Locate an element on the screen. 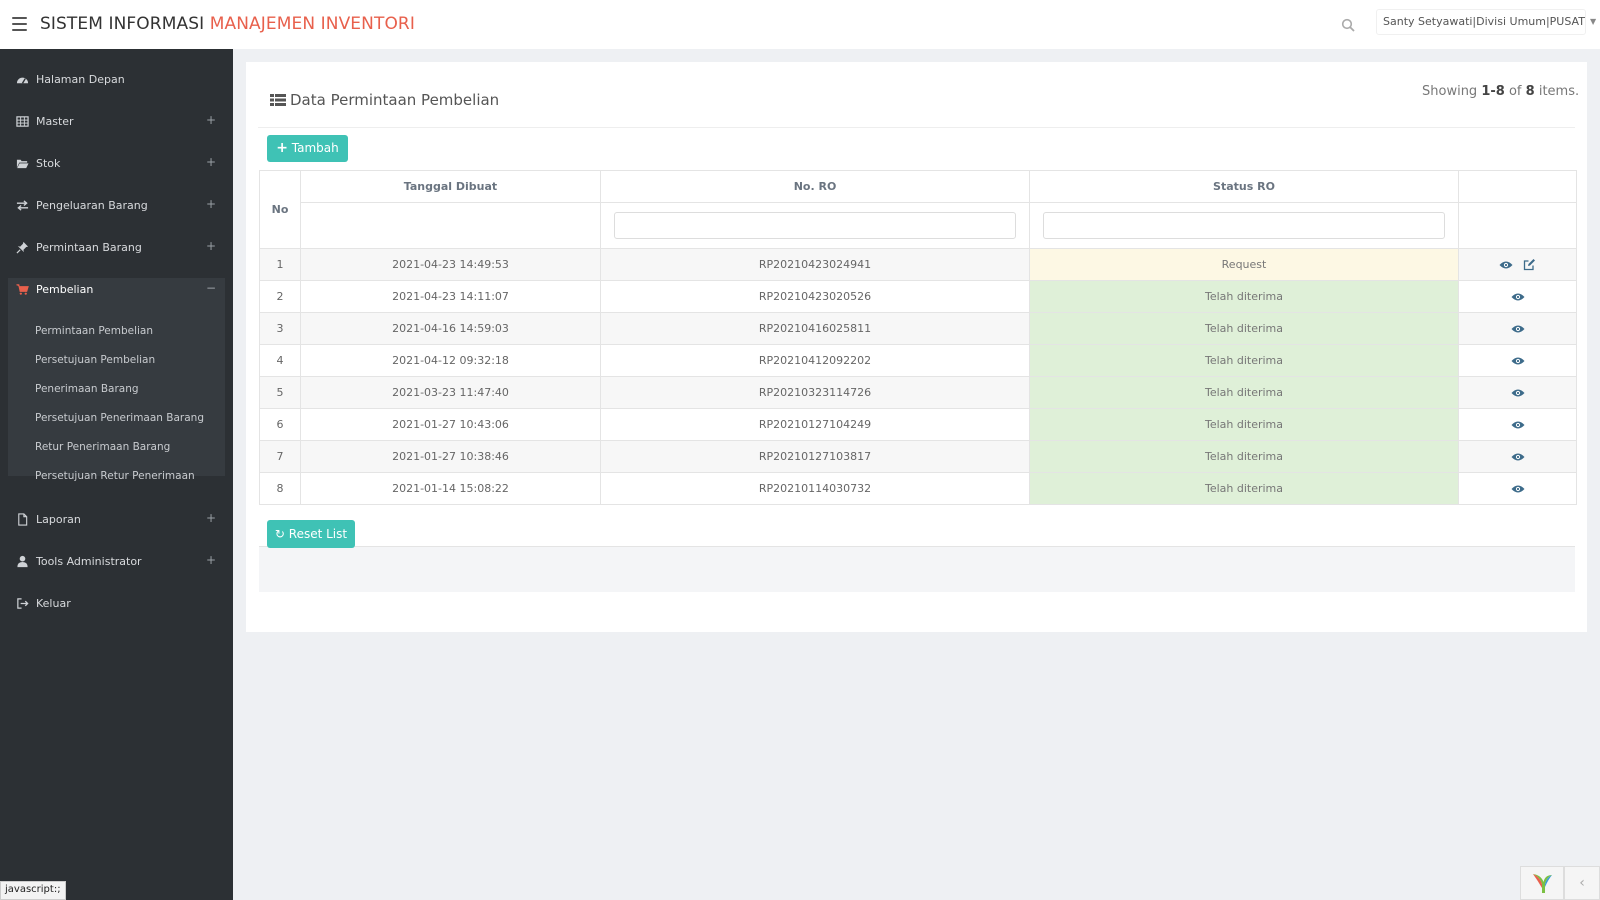 Image resolution: width=1600 pixels, height=900 pixels. sidebar-item-permintaan-barang: Permintaan Barang + is located at coordinates (116, 248).